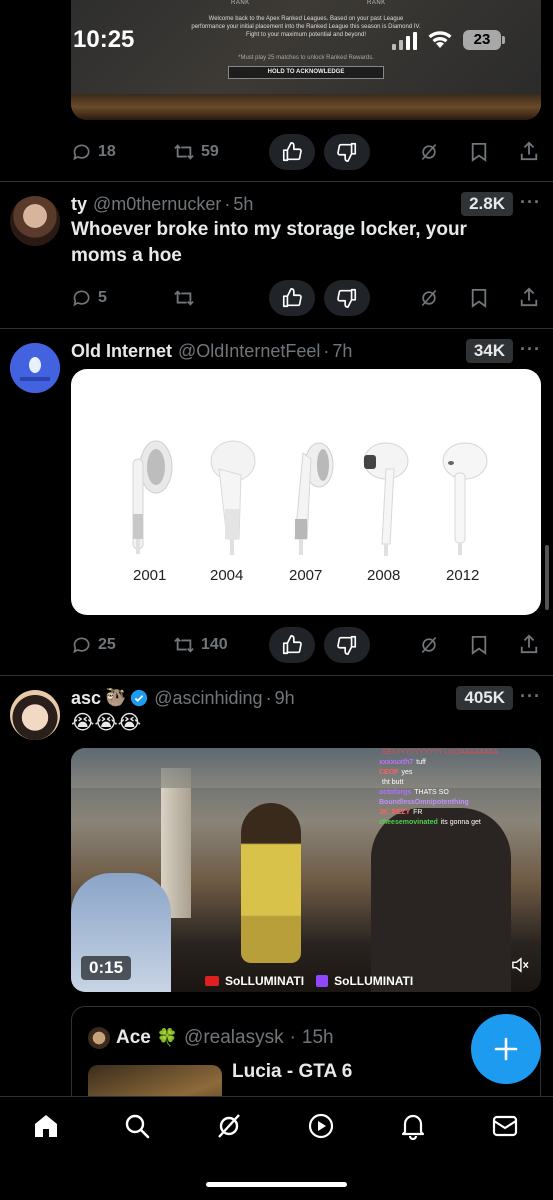  I want to click on repost-count: 59, so click(210, 151).